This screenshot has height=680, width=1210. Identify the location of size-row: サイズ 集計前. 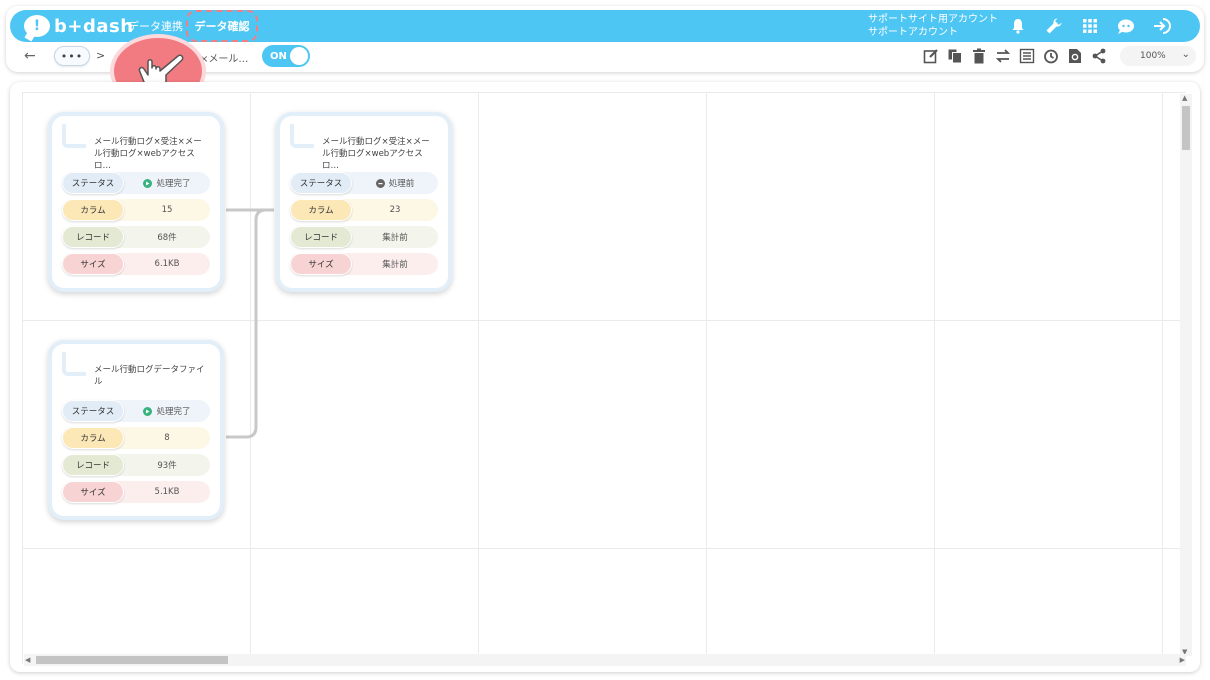
(364, 264).